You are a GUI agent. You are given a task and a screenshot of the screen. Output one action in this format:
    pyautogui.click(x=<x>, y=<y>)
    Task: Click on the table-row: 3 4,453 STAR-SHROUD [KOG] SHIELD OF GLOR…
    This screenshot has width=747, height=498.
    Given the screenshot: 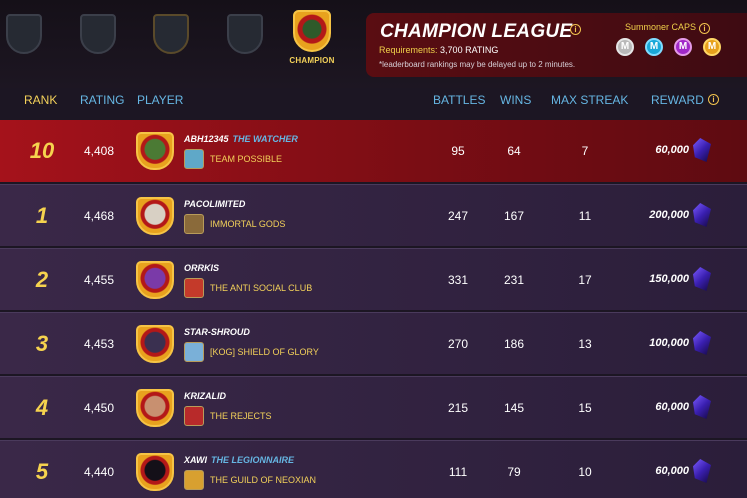 What is the action you would take?
    pyautogui.click(x=373, y=343)
    